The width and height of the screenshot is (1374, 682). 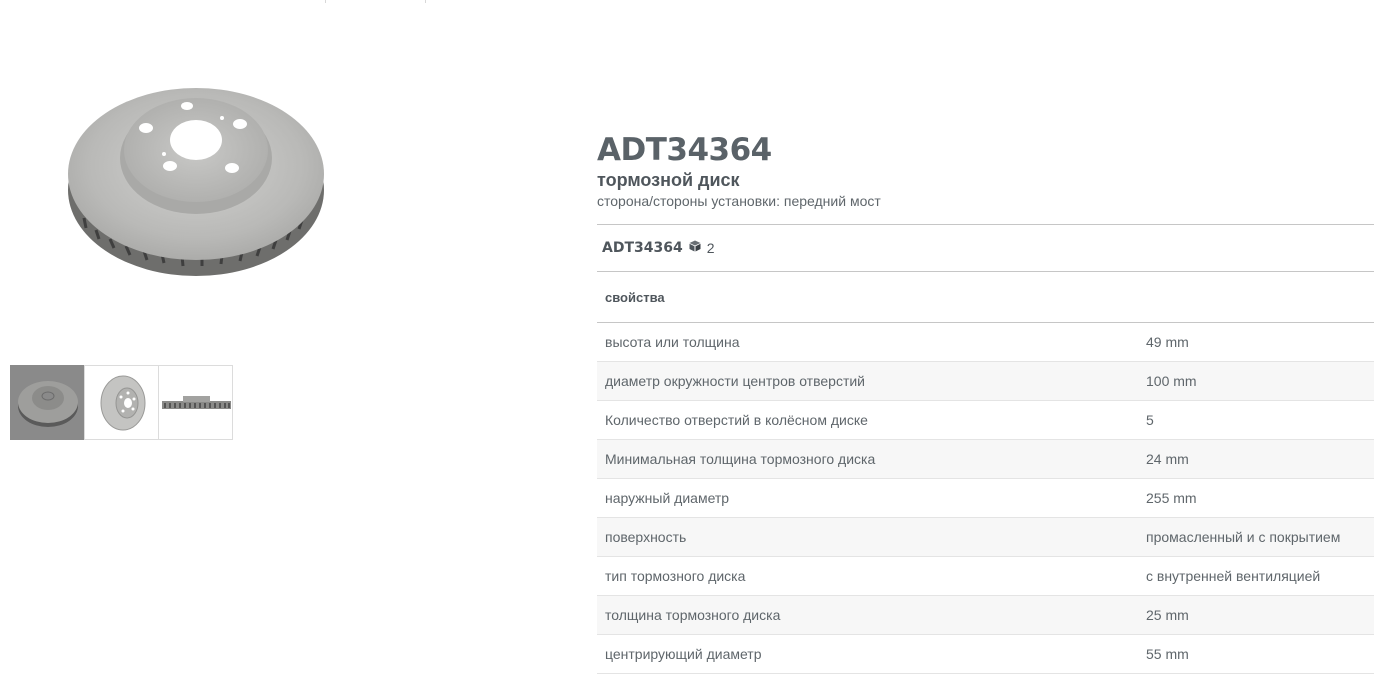 What do you see at coordinates (1233, 576) in the screenshot?
I see `property-value: с внутренней вентиляцией` at bounding box center [1233, 576].